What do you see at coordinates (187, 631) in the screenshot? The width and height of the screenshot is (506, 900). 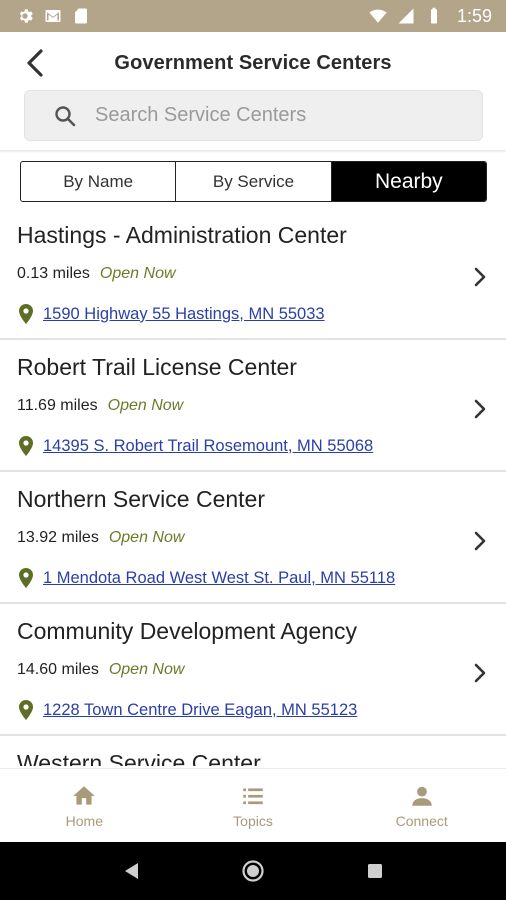 I see `center-name: Community Development Agency` at bounding box center [187, 631].